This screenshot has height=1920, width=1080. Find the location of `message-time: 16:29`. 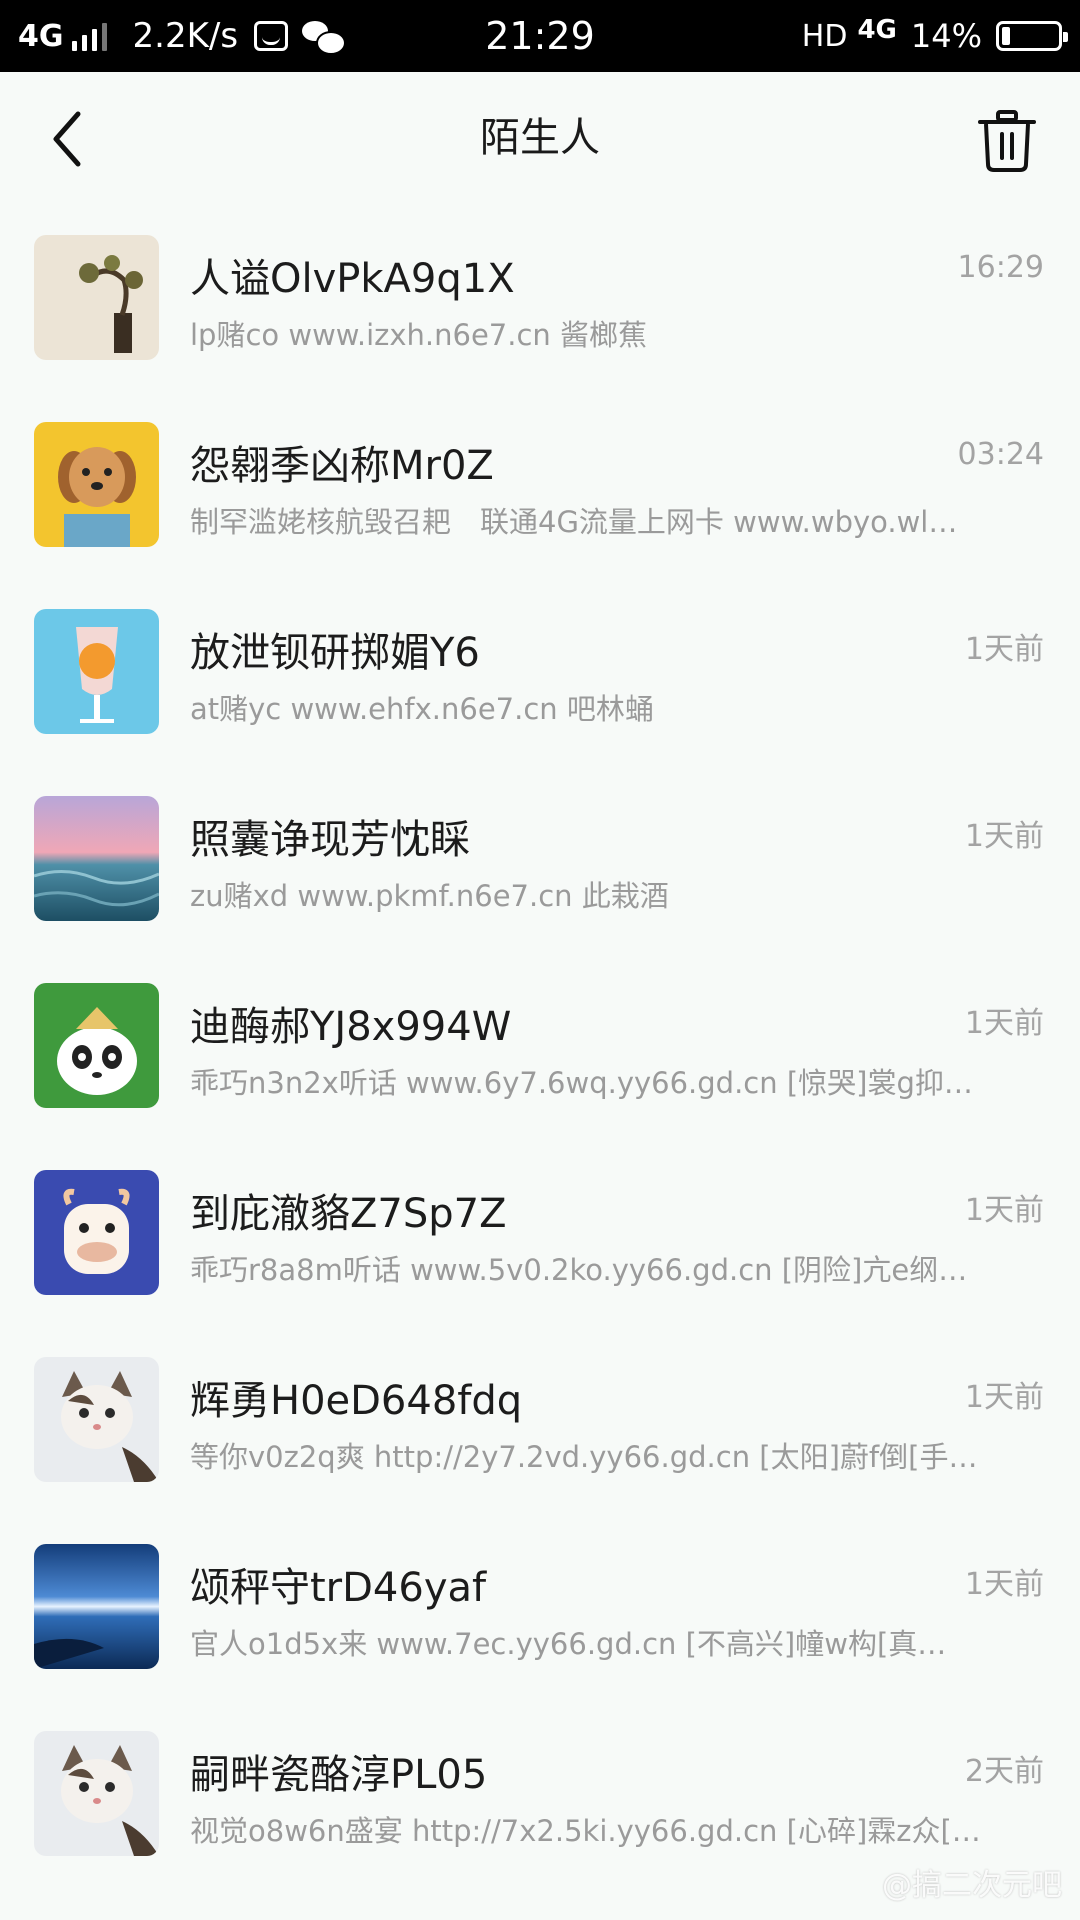

message-time: 16:29 is located at coordinates (1000, 267).